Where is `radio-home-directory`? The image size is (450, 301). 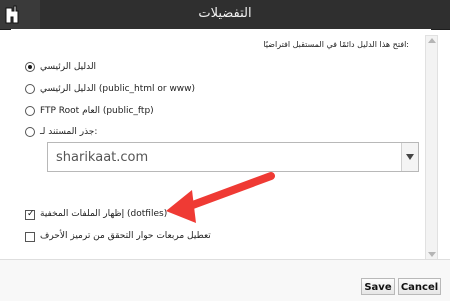
radio-home-directory is located at coordinates (30, 67).